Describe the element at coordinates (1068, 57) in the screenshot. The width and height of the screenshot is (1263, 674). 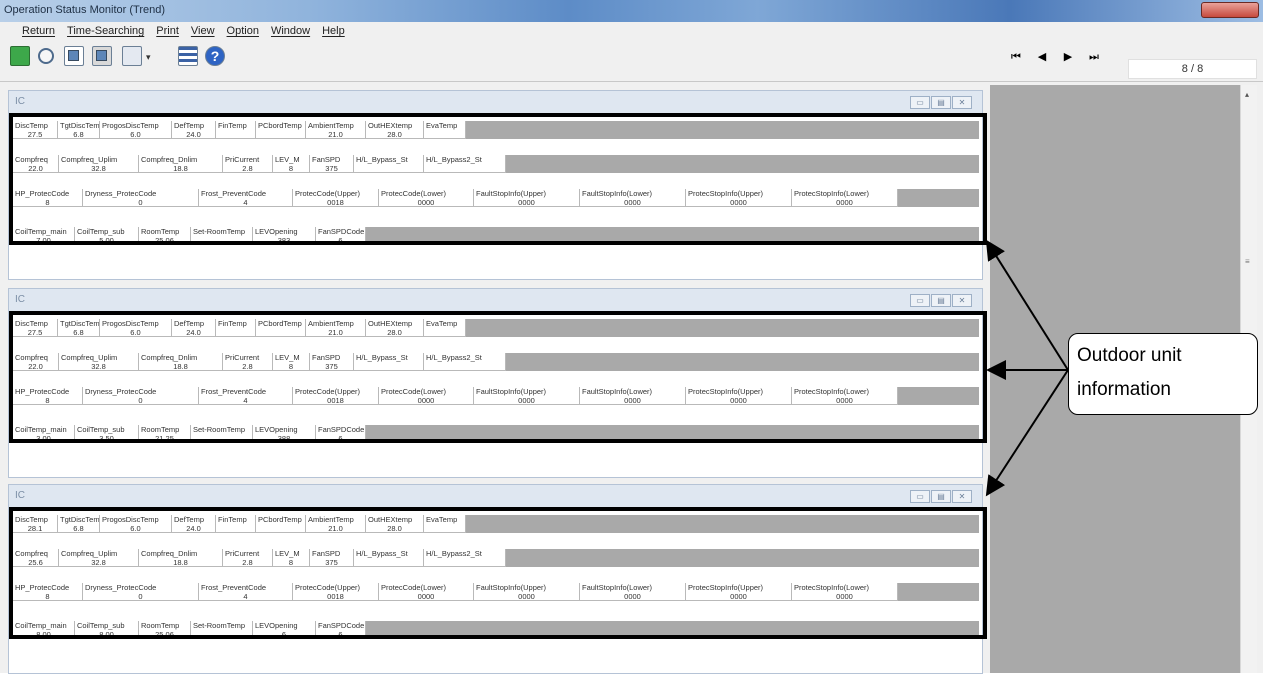
I see `next-page-icon: ▶` at that location.